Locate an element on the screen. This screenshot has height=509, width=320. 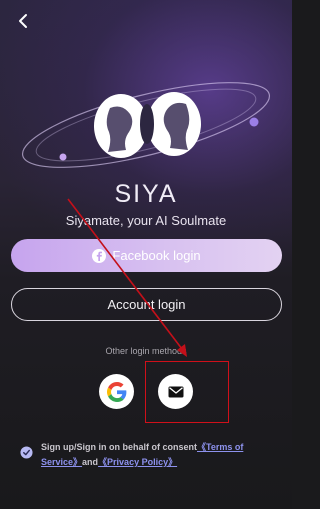
facebook-icon is located at coordinates (99, 255).